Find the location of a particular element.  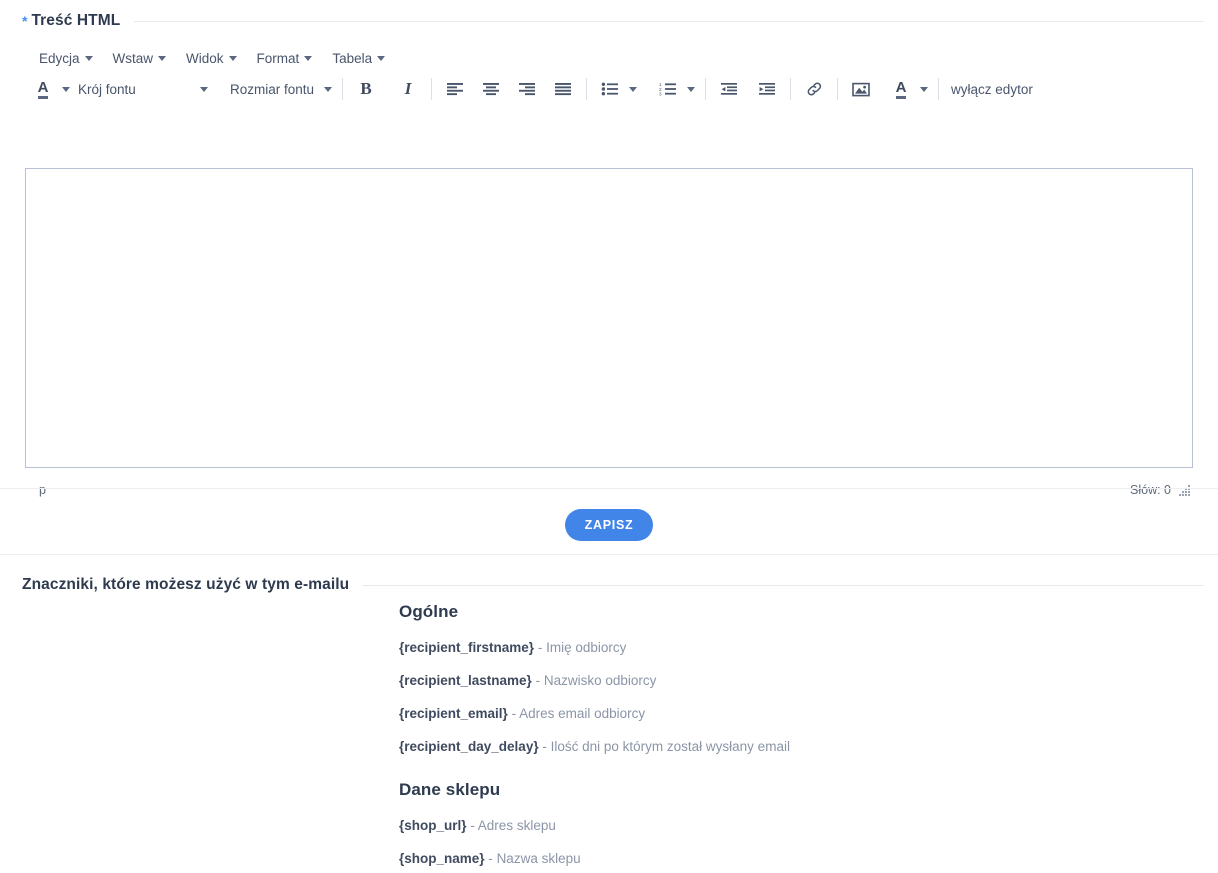

marker-group-title: Ogólne is located at coordinates (429, 611).